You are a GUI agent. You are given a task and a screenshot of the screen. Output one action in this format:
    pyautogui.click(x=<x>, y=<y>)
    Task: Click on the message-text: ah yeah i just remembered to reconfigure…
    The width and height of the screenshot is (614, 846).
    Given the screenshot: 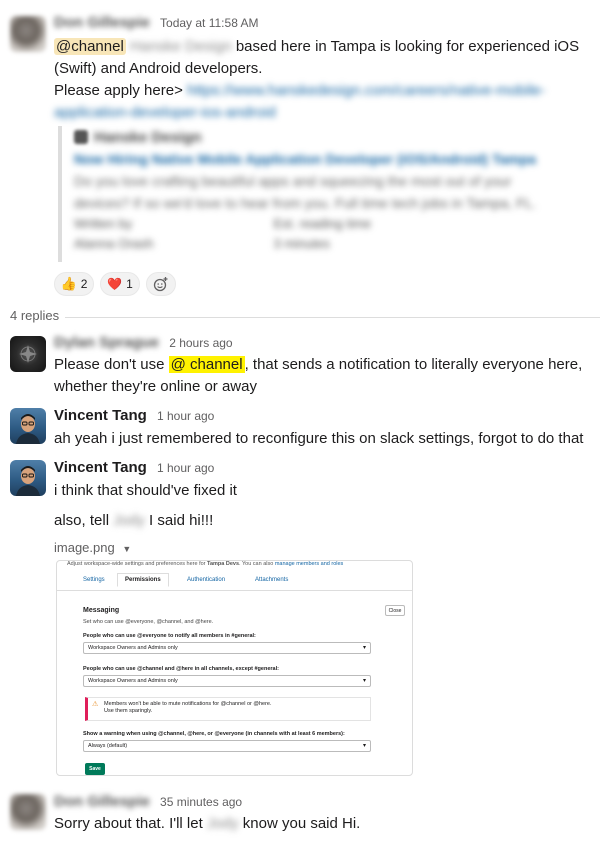 What is the action you would take?
    pyautogui.click(x=319, y=438)
    